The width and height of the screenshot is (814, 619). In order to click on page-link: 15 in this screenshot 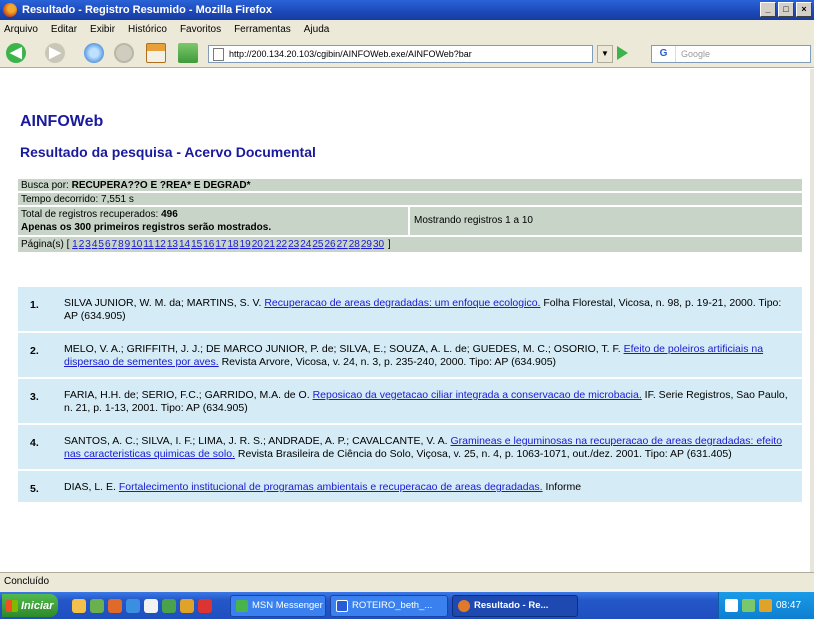, I will do `click(196, 244)`.